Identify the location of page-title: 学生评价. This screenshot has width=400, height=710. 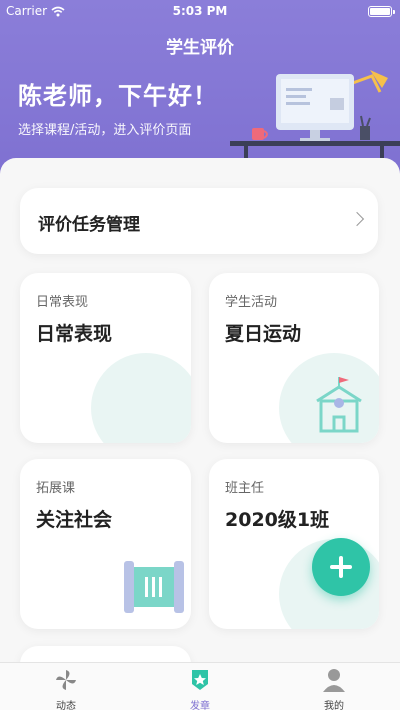
(200, 48).